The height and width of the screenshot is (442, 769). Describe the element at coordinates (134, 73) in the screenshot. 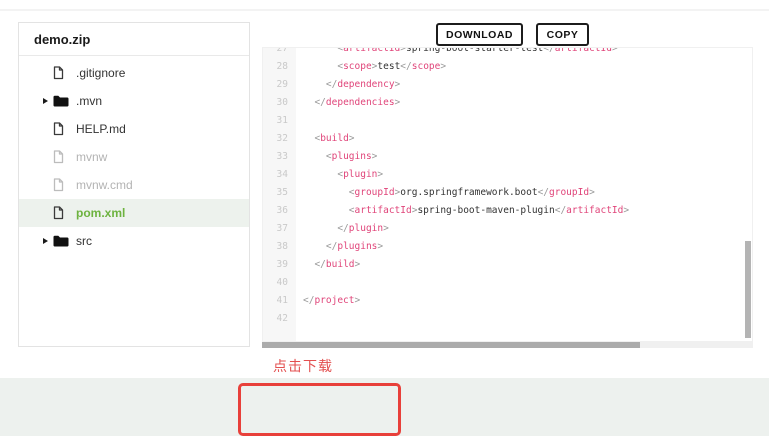

I see `tree-item-gitignore: .gitignore` at that location.